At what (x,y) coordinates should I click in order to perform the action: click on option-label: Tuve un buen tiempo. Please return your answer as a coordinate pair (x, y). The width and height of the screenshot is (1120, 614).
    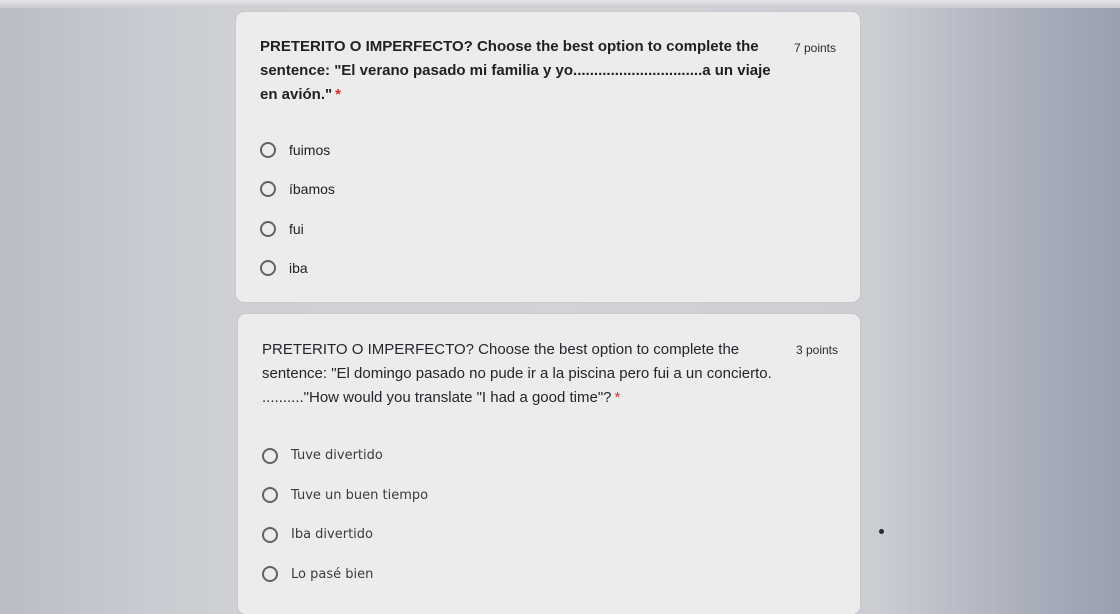
    Looking at the image, I should click on (360, 495).